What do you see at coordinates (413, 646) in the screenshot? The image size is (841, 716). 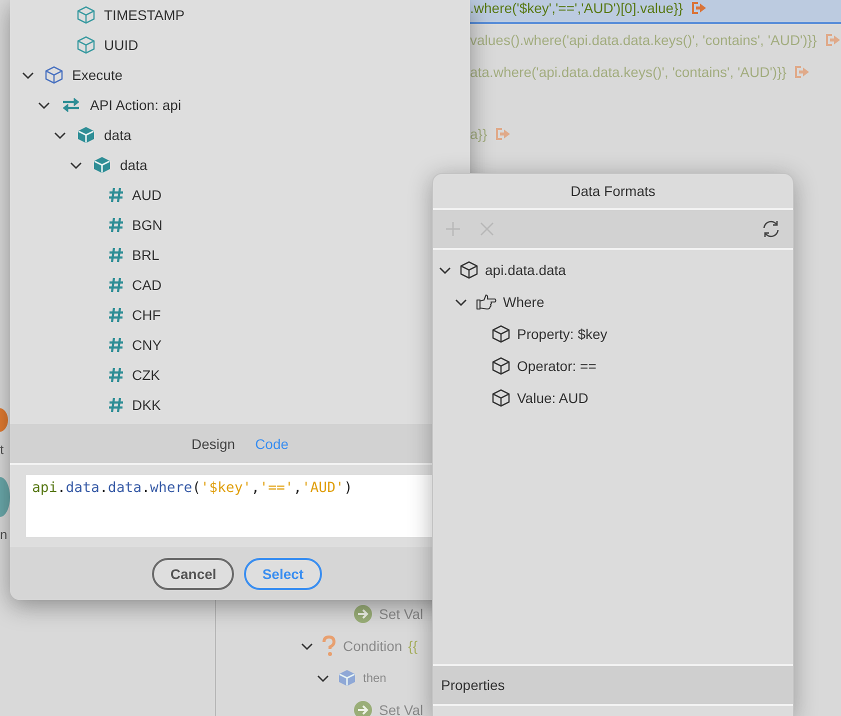 I see `expression-text: {{` at bounding box center [413, 646].